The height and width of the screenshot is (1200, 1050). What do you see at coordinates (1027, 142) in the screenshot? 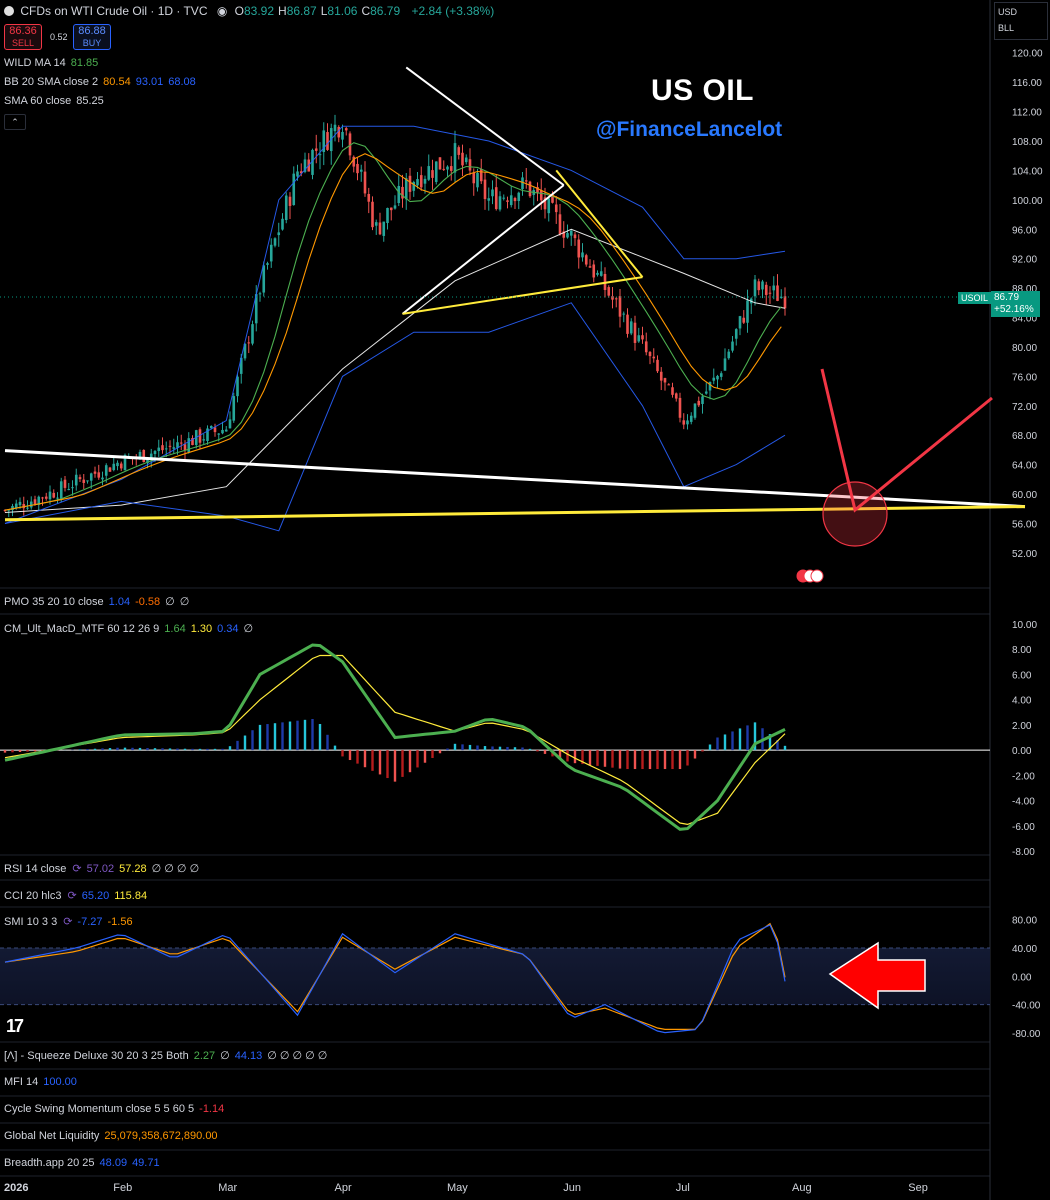
I see `price-tick-label: 108.00` at bounding box center [1027, 142].